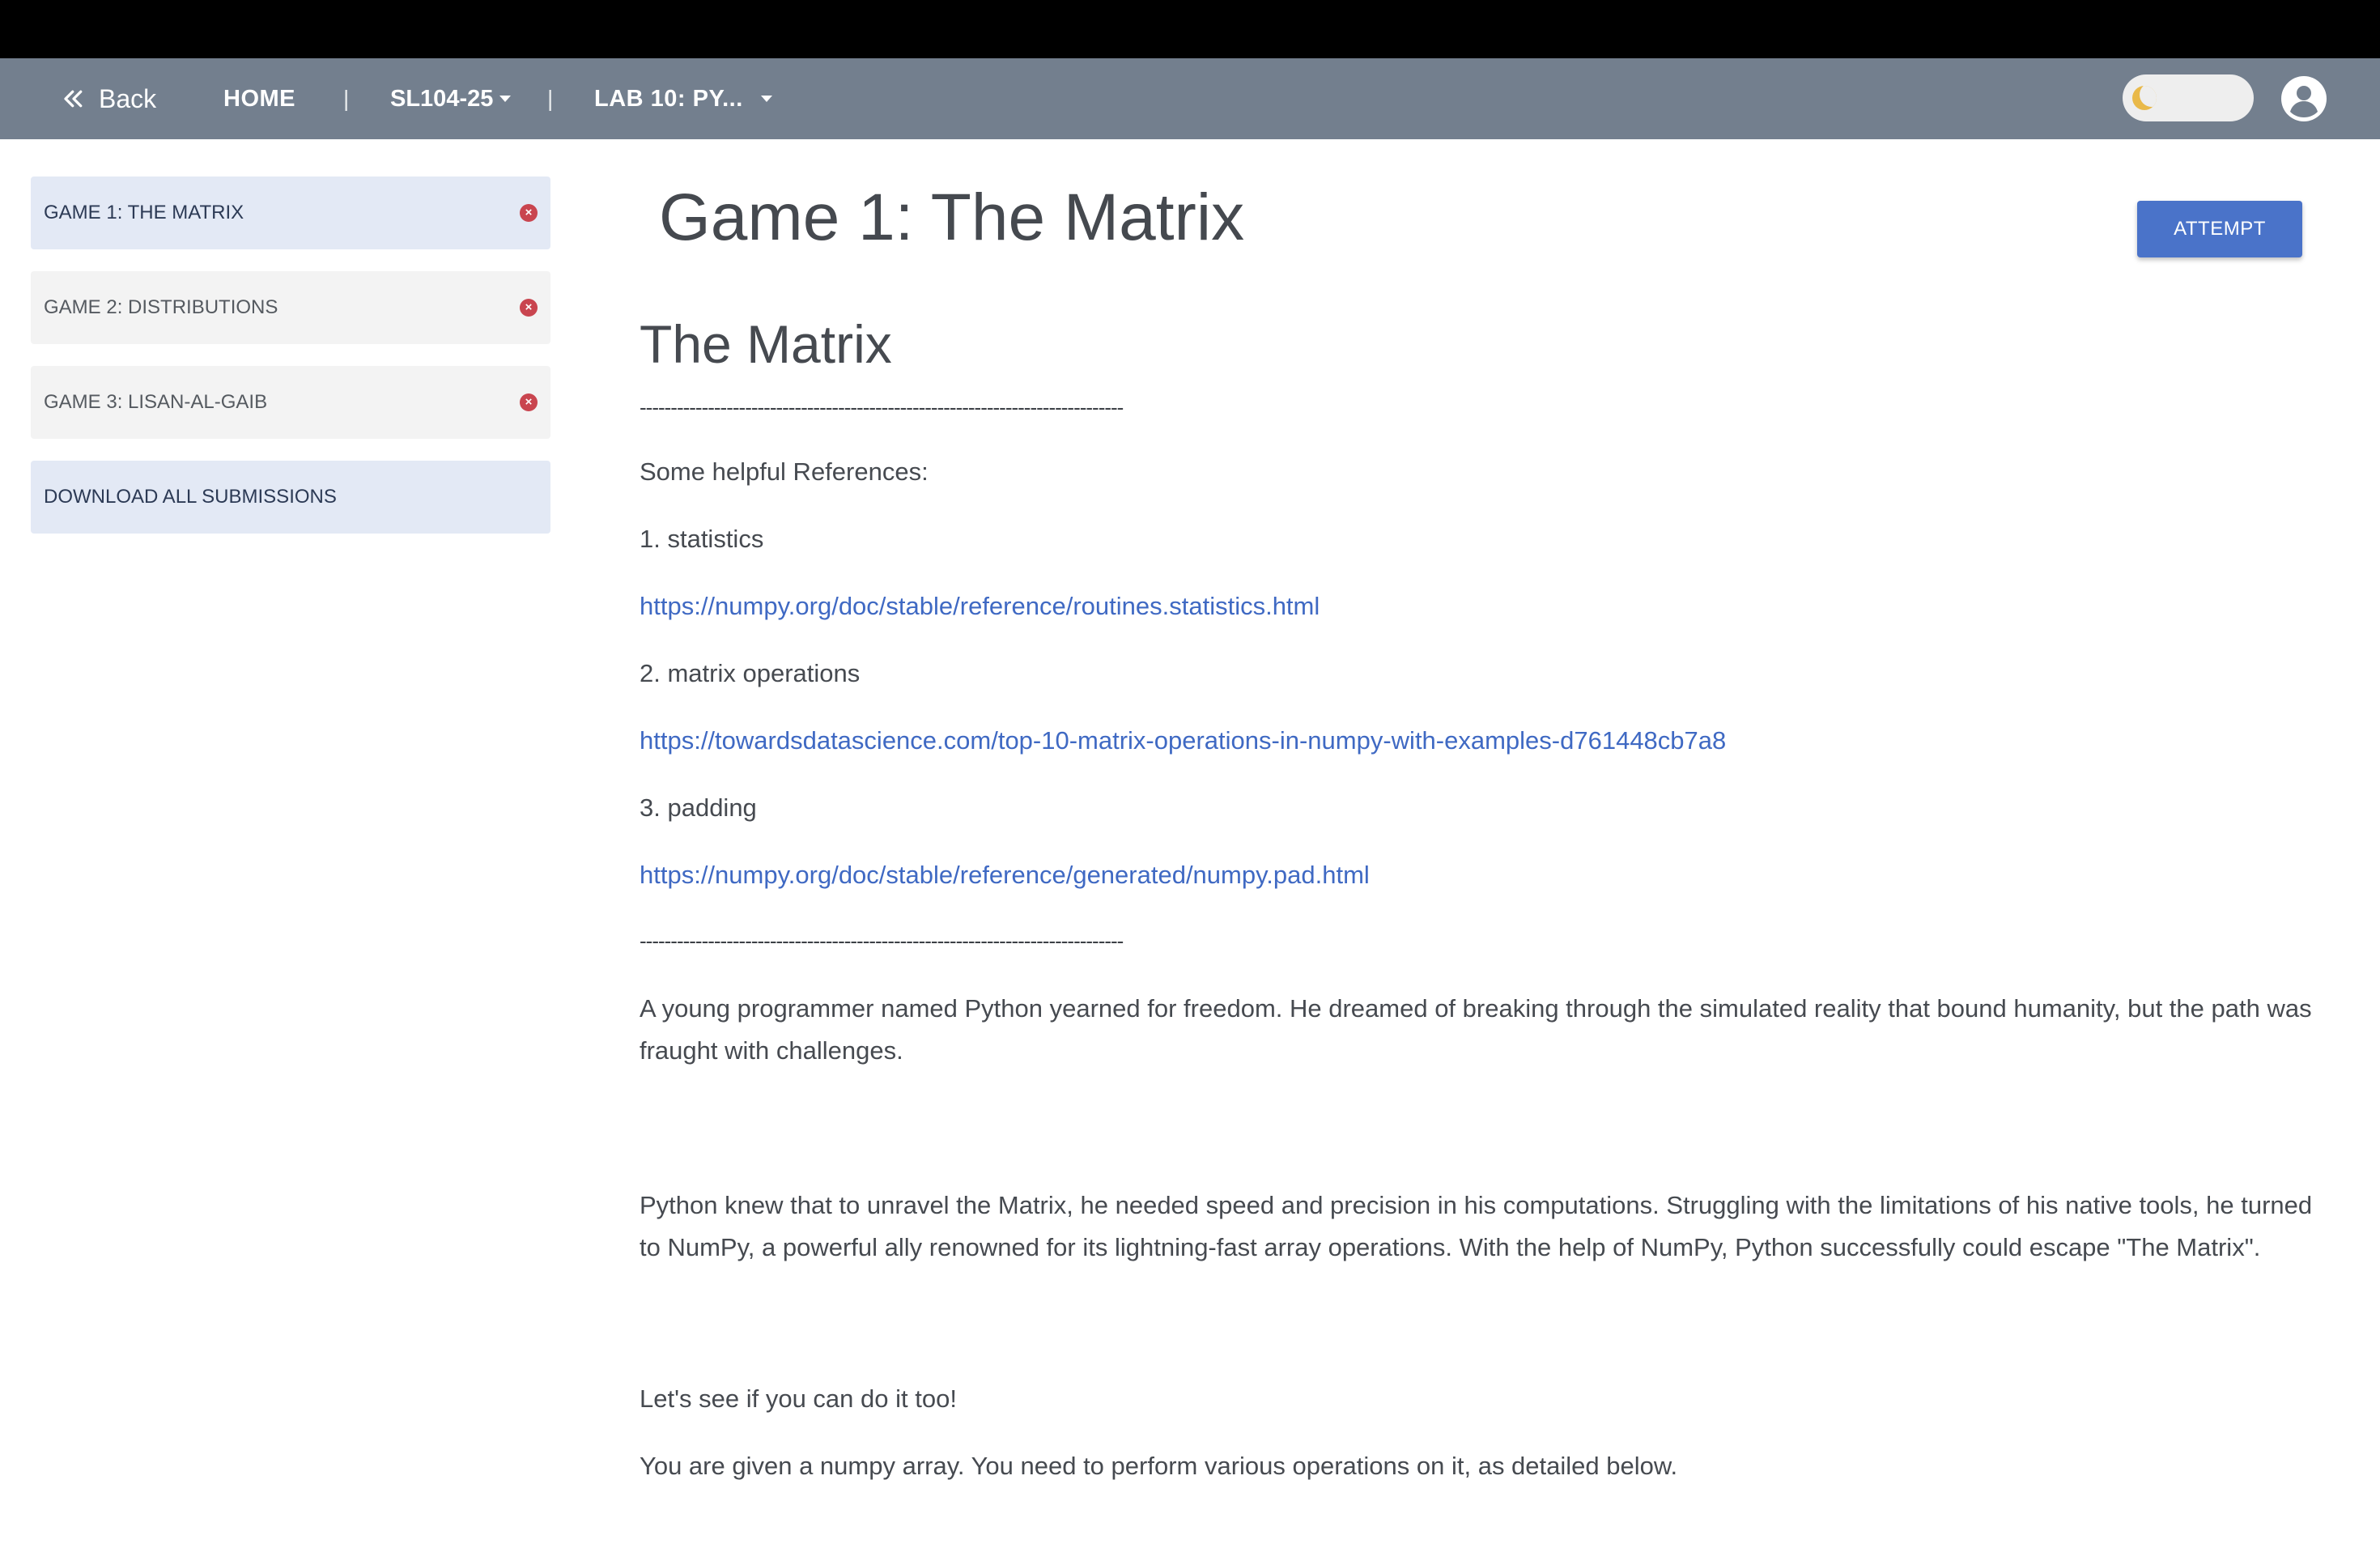  Describe the element at coordinates (2144, 98) in the screenshot. I see `moon-icon` at that location.